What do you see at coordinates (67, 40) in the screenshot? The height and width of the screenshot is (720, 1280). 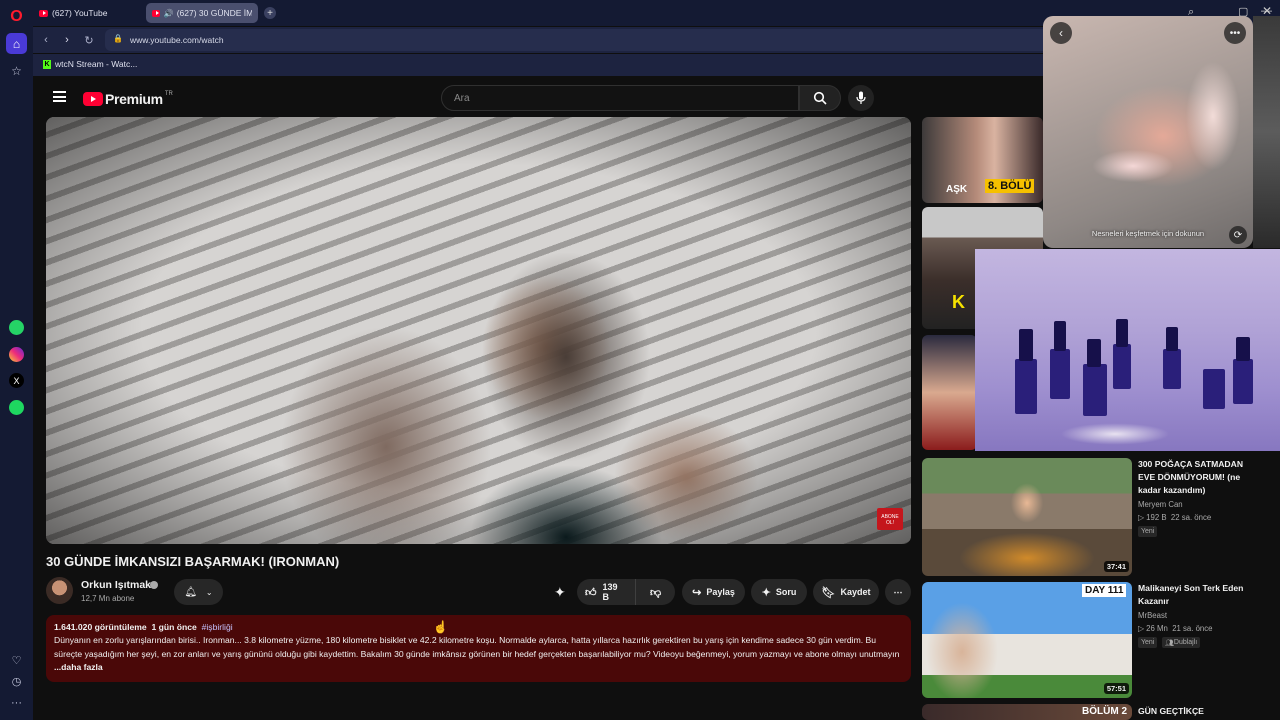 I see `forward-icon: ›` at bounding box center [67, 40].